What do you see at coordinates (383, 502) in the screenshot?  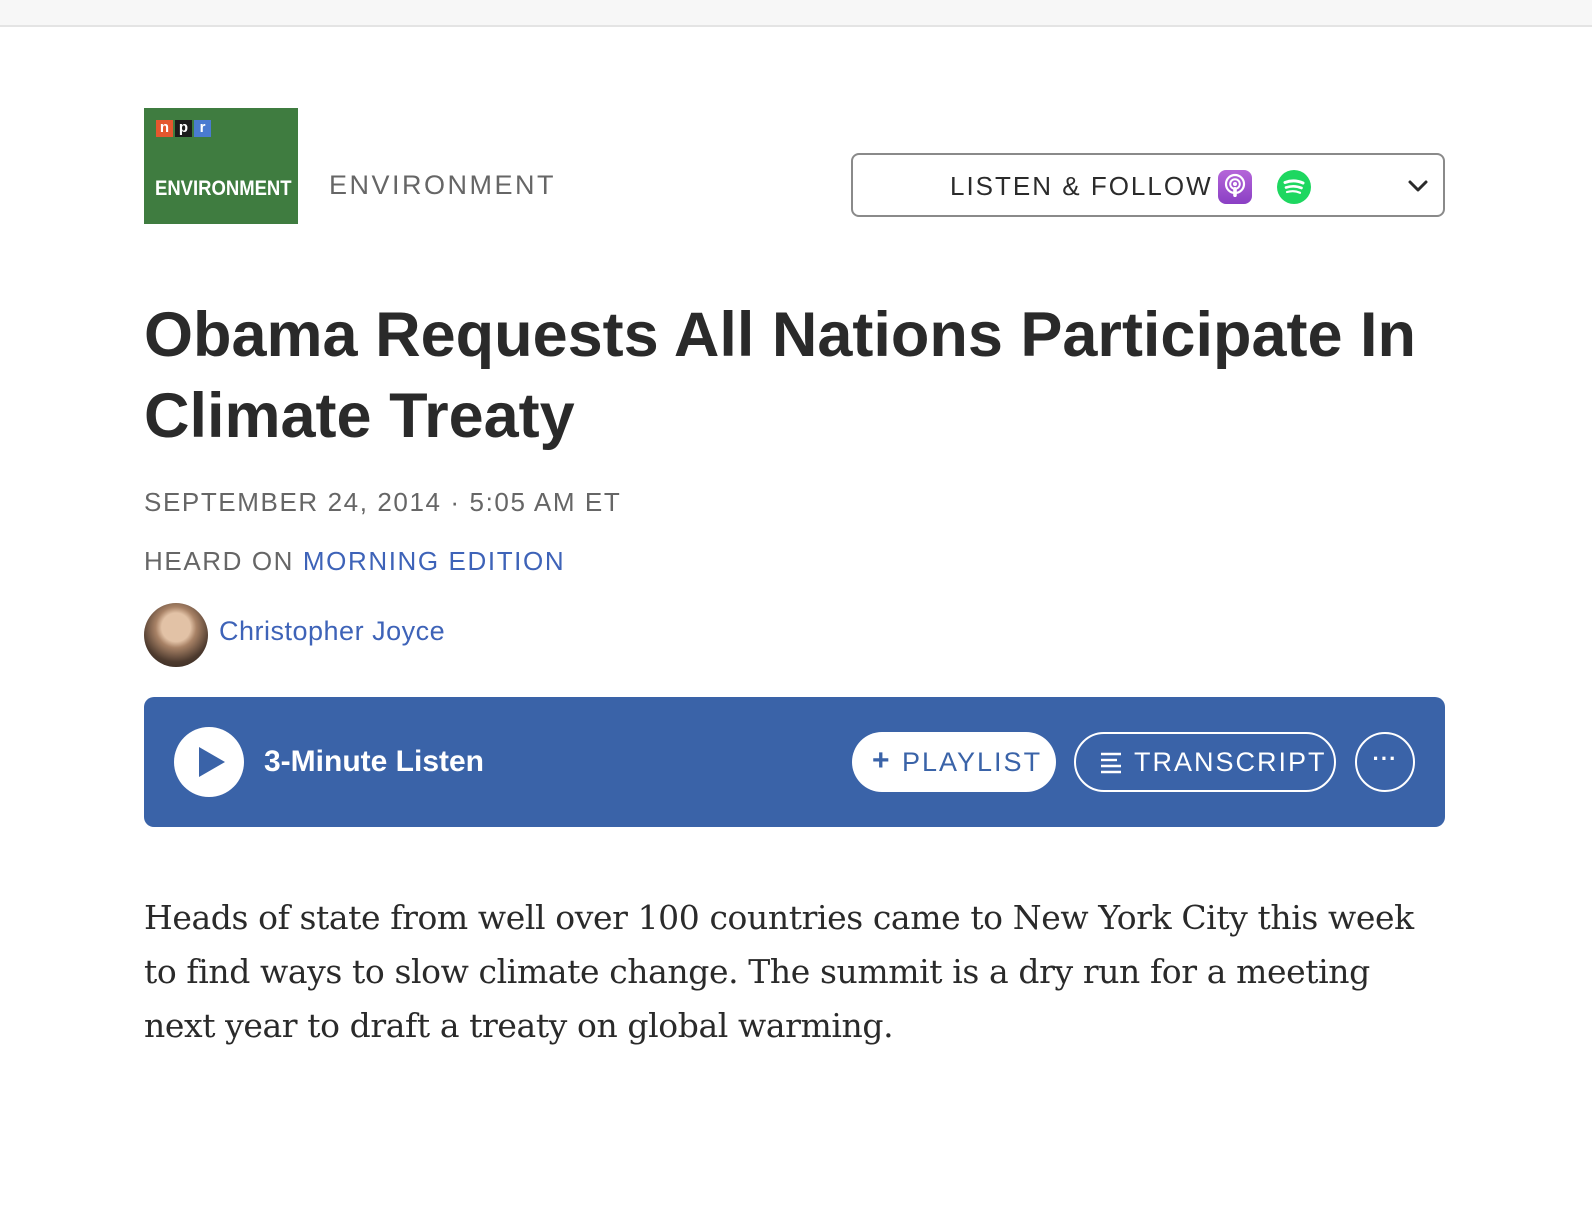 I see `article-dateline: SEPTEMBER 24, 2014 · 5:05 AM ET` at bounding box center [383, 502].